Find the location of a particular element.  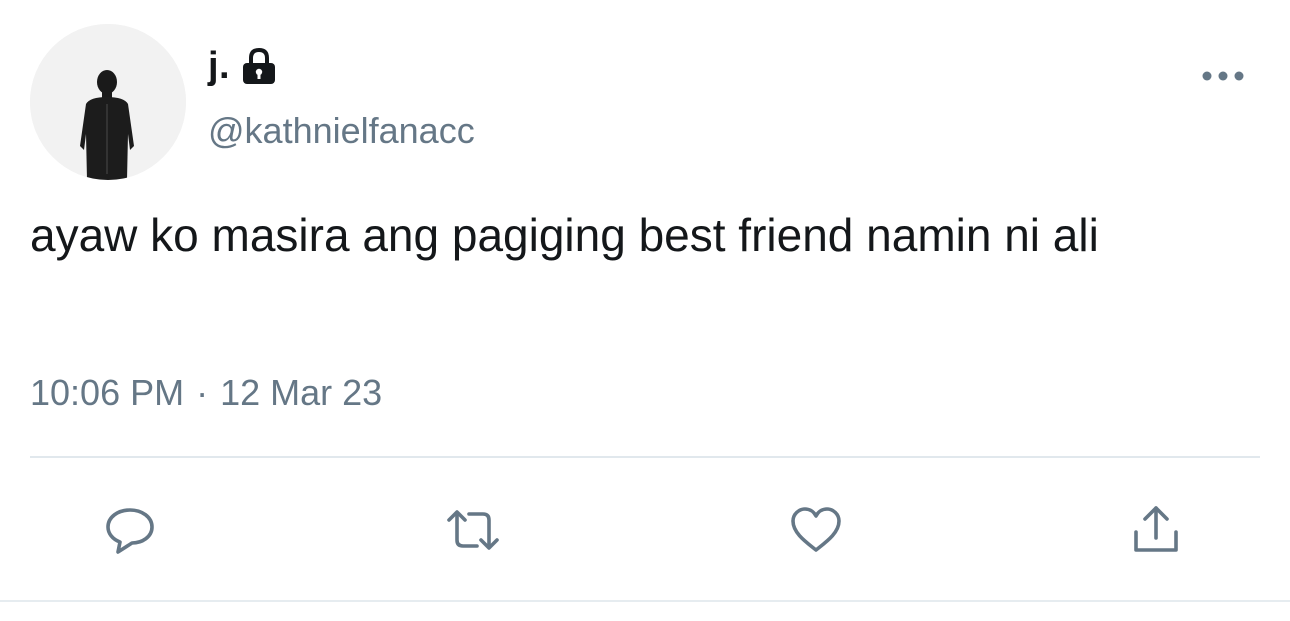

more-options-button is located at coordinates (1223, 76).